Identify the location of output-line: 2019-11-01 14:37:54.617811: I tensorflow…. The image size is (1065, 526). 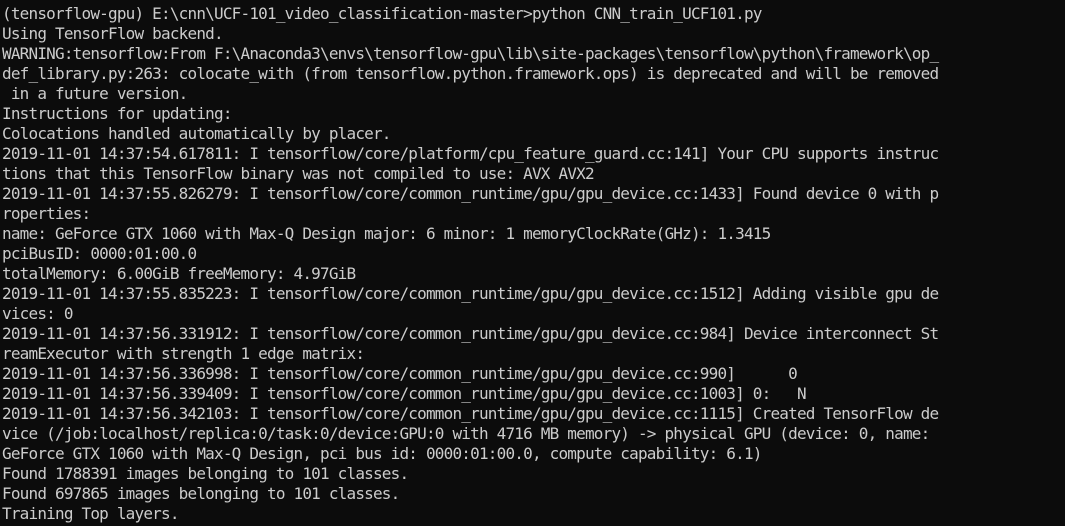
(470, 153).